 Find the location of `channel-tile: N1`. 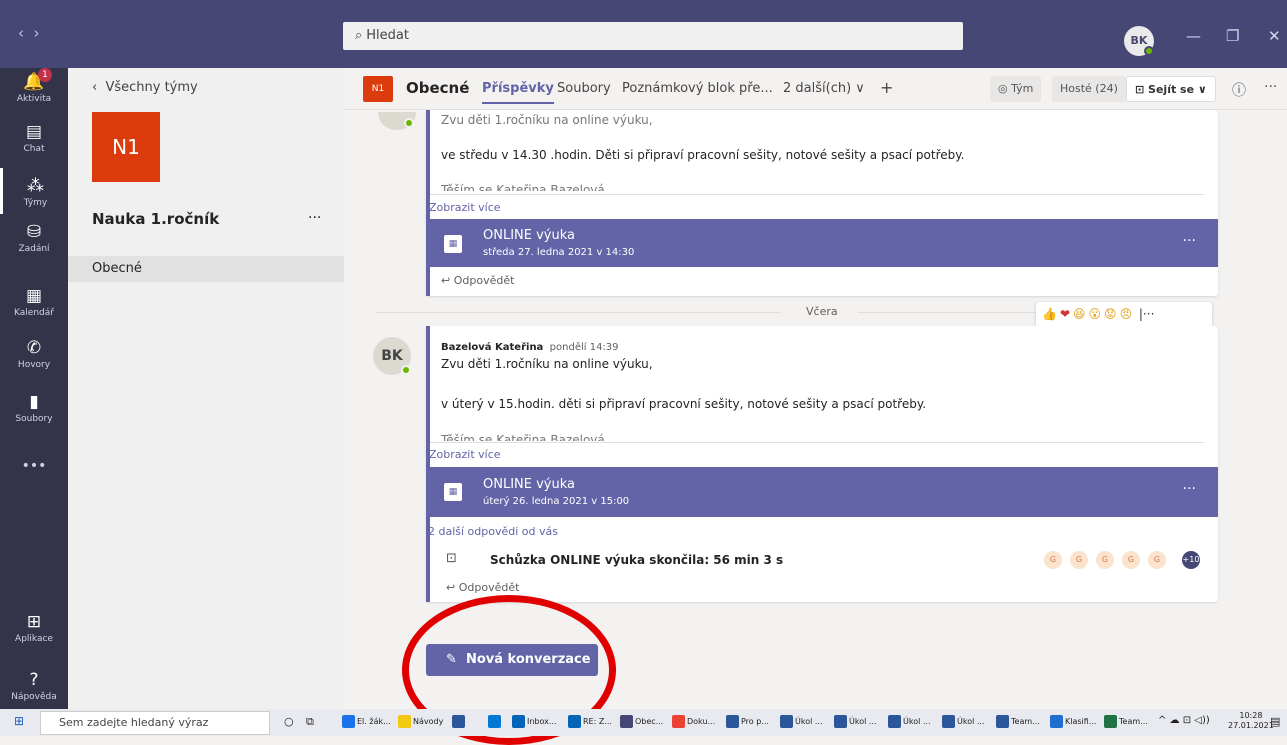

channel-tile: N1 is located at coordinates (378, 89).